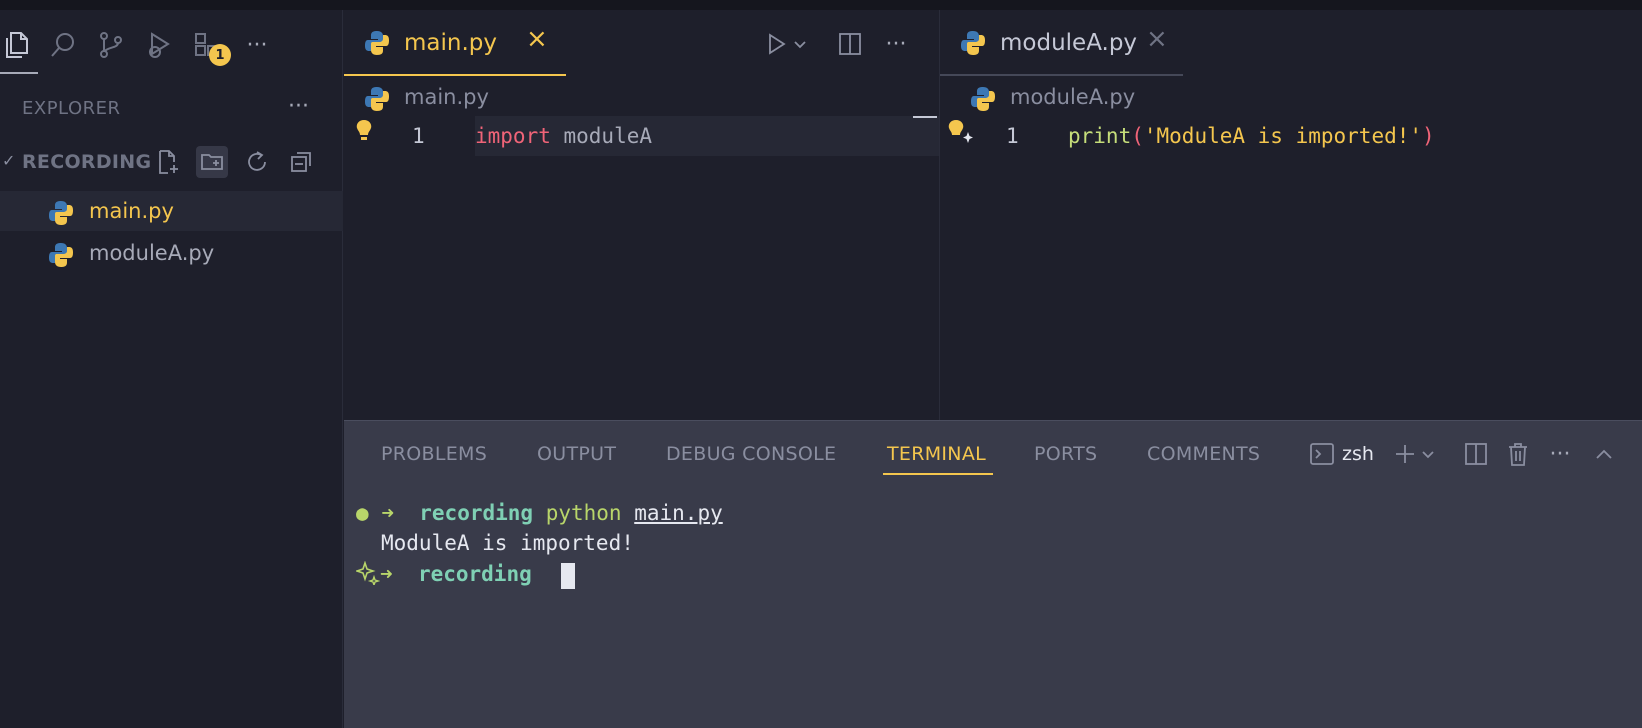 The height and width of the screenshot is (728, 1642). Describe the element at coordinates (576, 454) in the screenshot. I see `tab-output: OUTPUT` at that location.